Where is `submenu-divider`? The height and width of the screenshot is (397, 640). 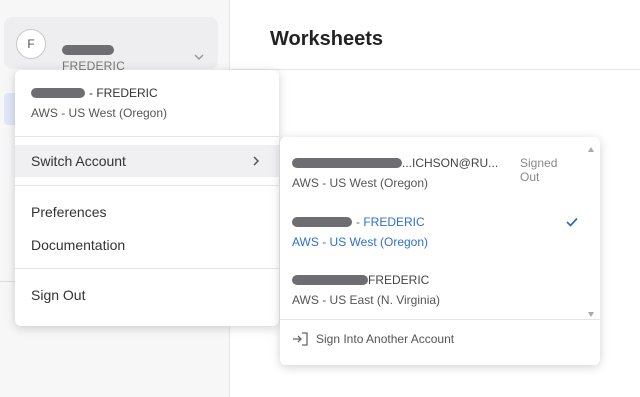
submenu-divider is located at coordinates (440, 319).